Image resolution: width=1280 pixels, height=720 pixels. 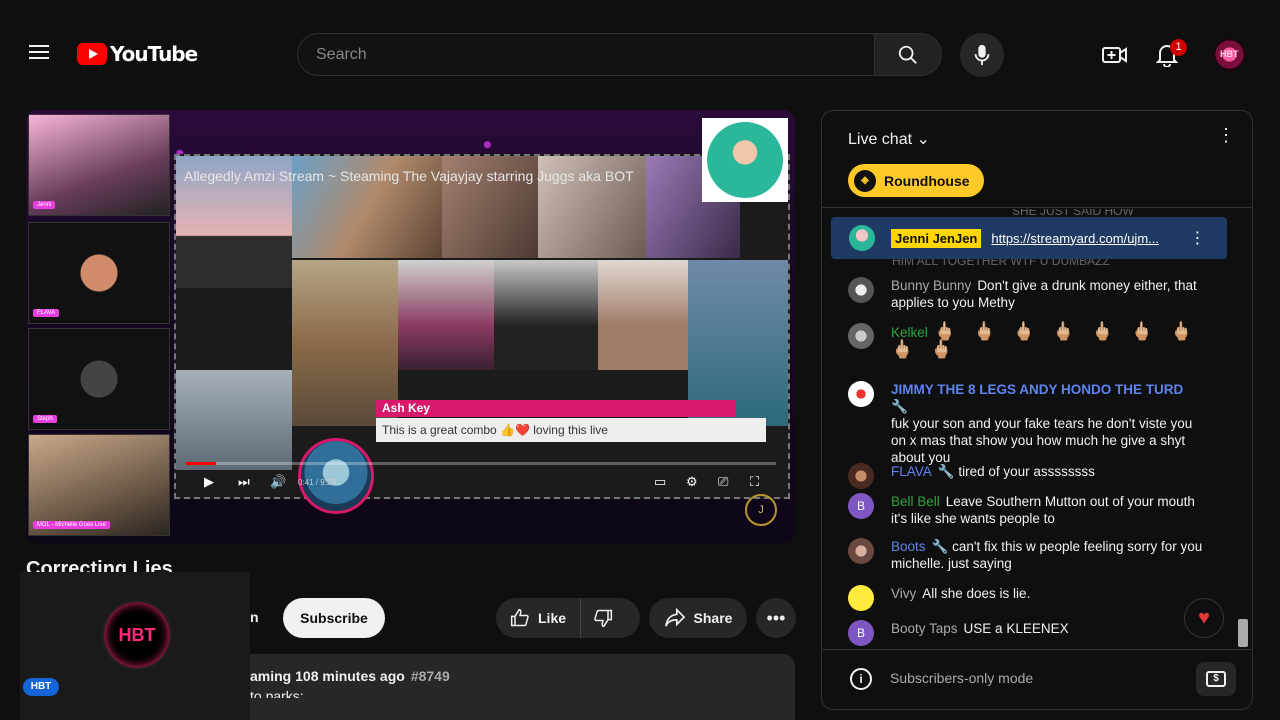 I want to click on chat-author: Vivy, so click(x=903, y=593).